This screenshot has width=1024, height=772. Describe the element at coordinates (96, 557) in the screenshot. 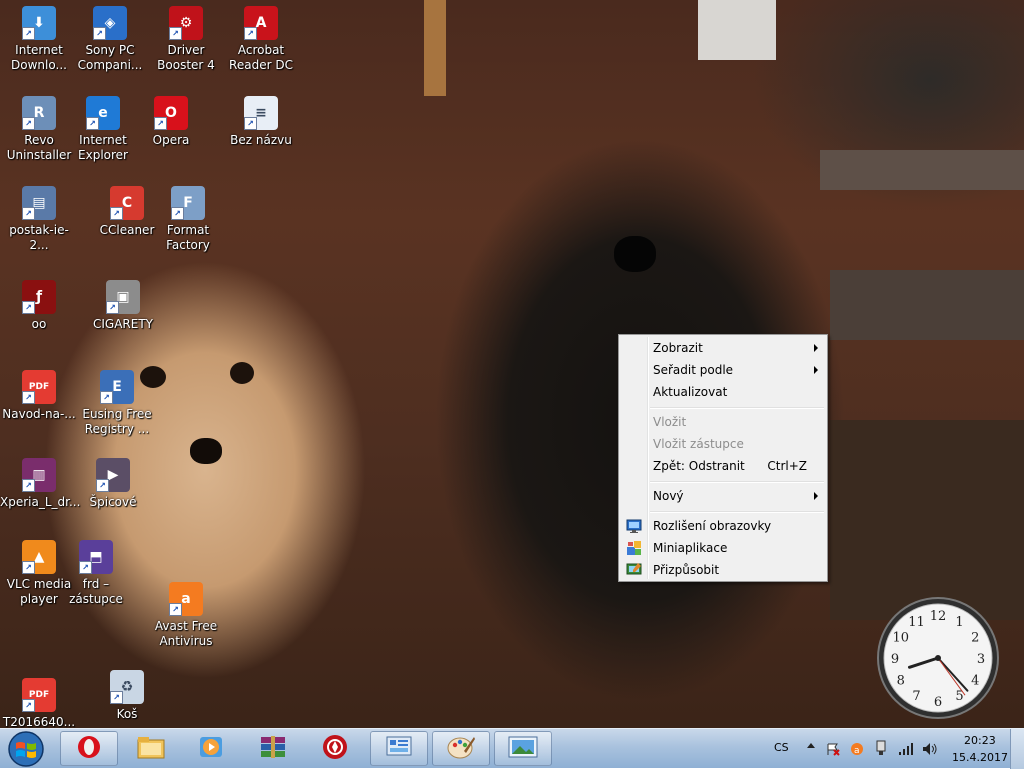

I see `shortcut-icon: ⬒ ↗` at that location.